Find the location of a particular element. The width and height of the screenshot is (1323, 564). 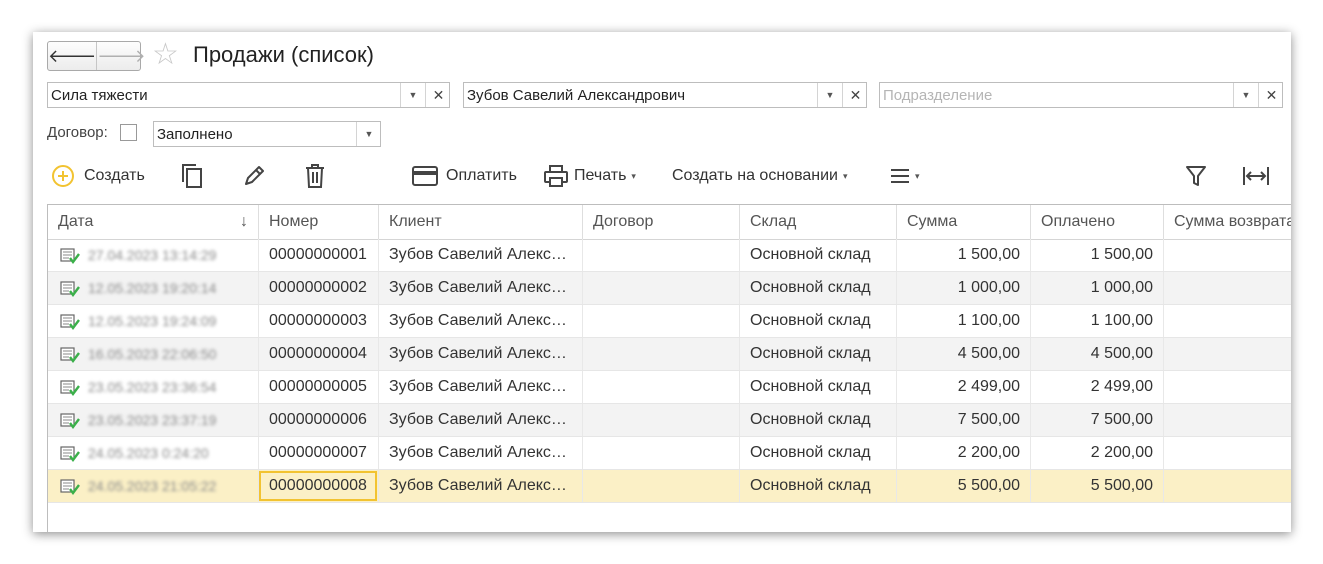

column-header-warehouse: Склад is located at coordinates (817, 222).